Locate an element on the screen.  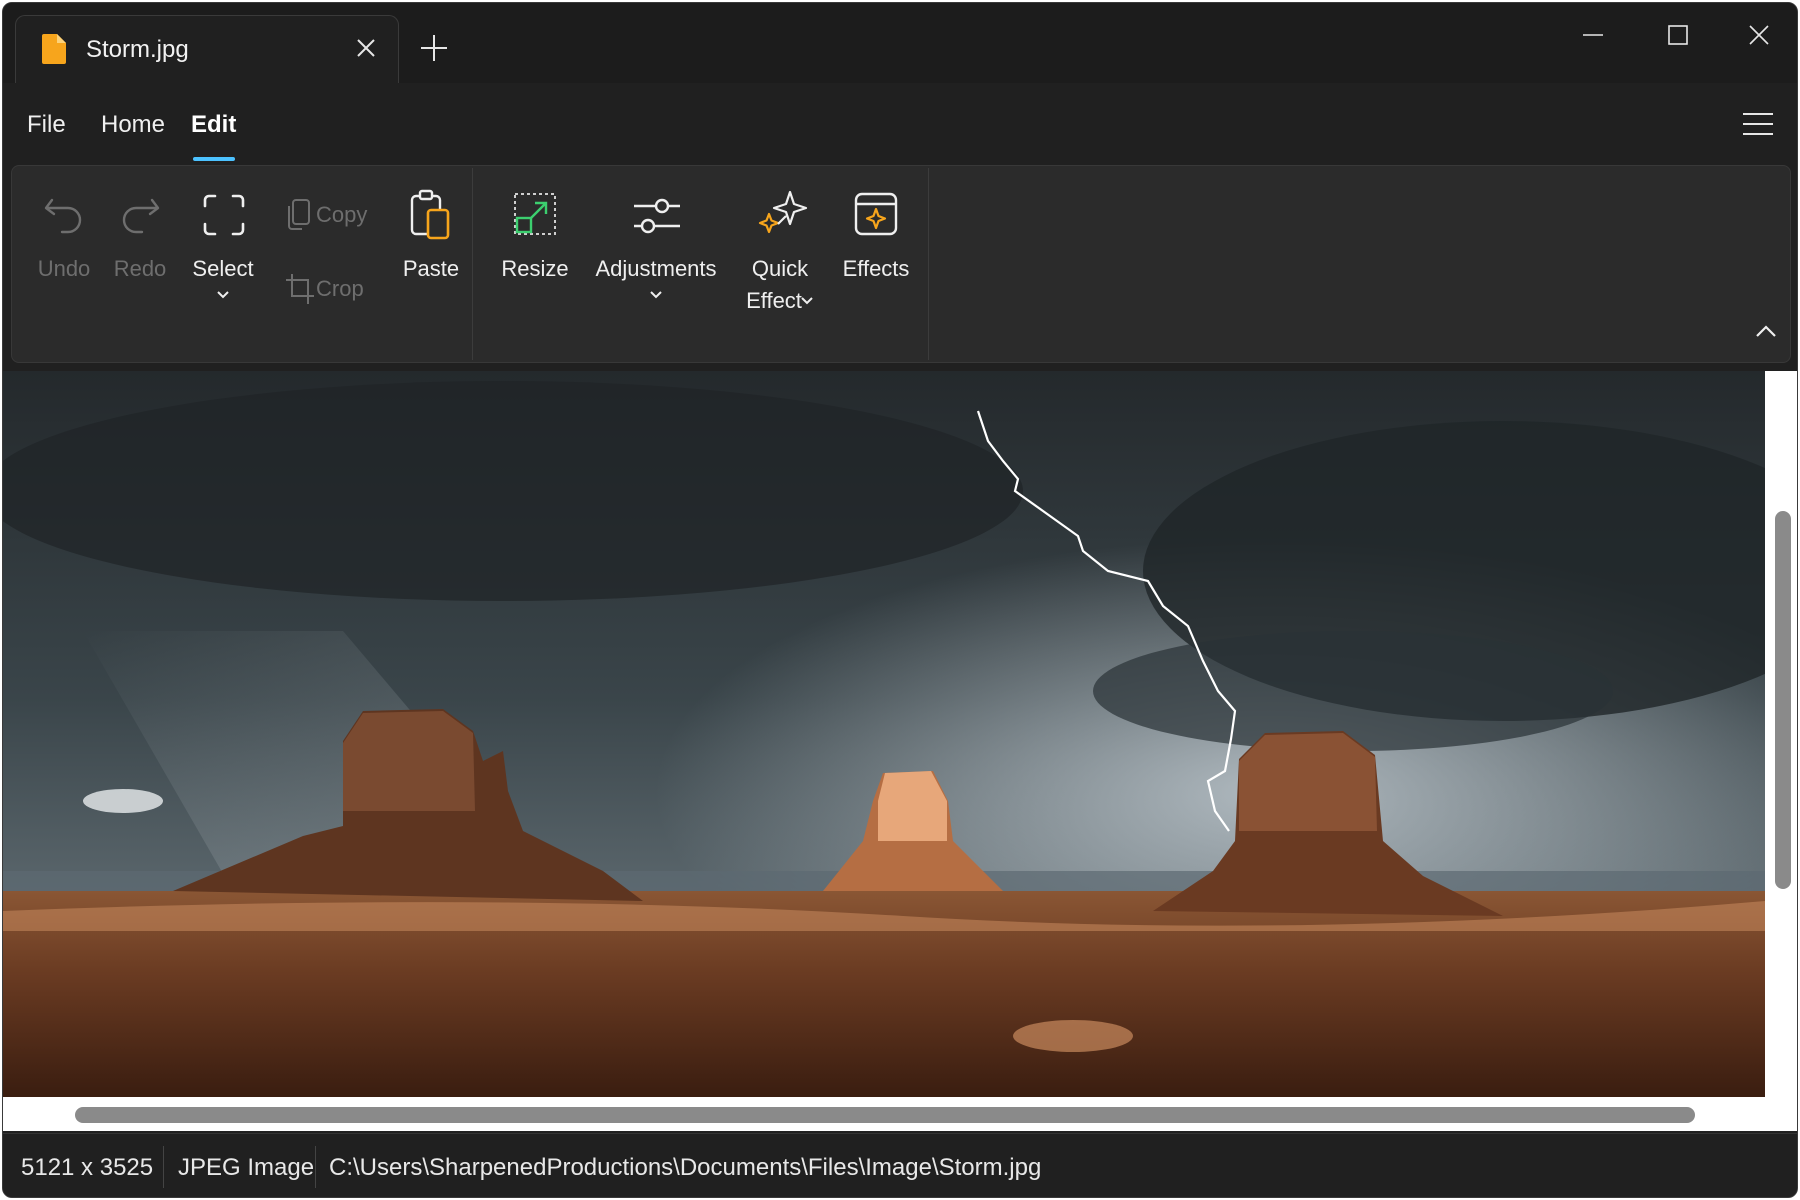
chevron-up-icon is located at coordinates (1766, 332).